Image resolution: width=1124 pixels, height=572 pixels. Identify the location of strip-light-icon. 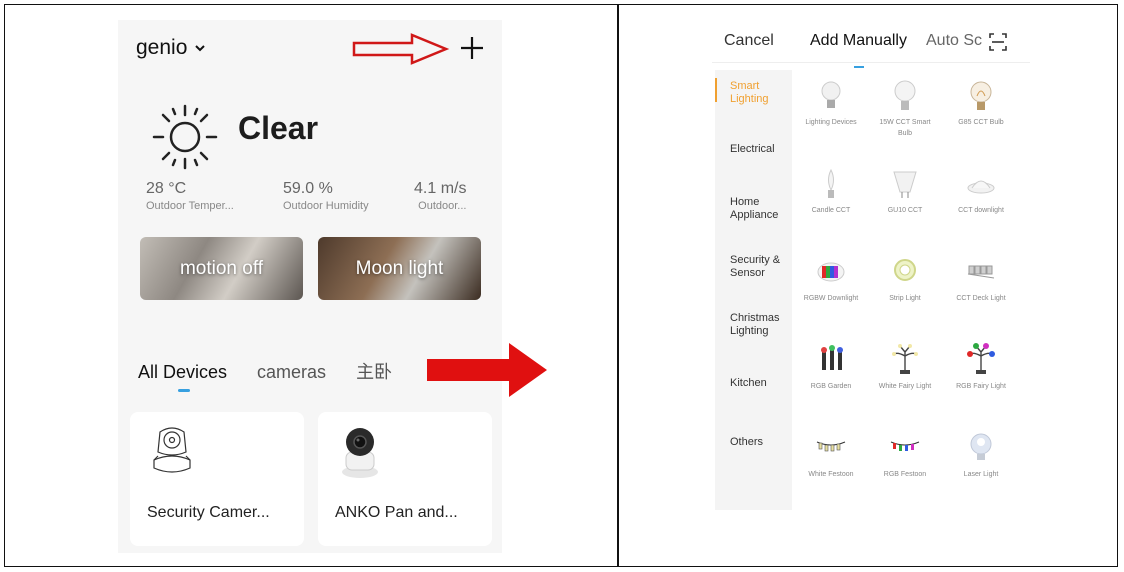
(905, 270).